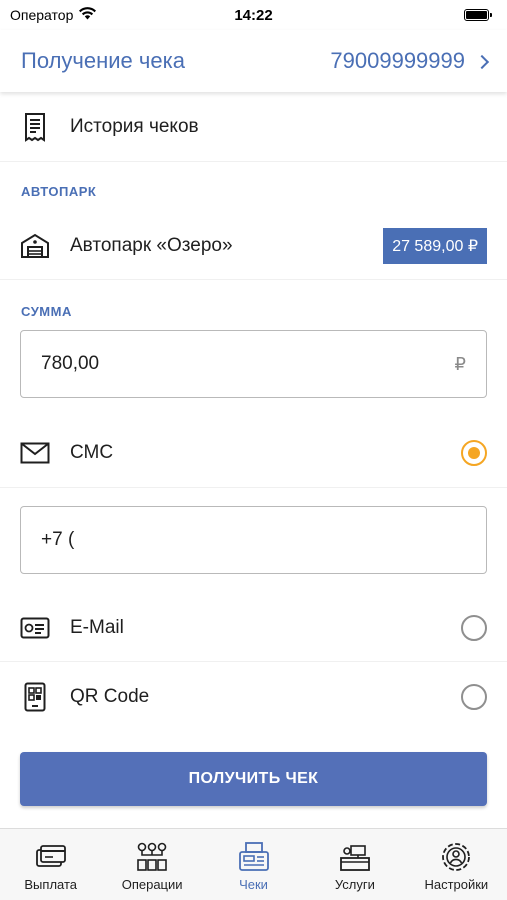  What do you see at coordinates (58, 539) in the screenshot?
I see `phone-value: +7 (` at bounding box center [58, 539].